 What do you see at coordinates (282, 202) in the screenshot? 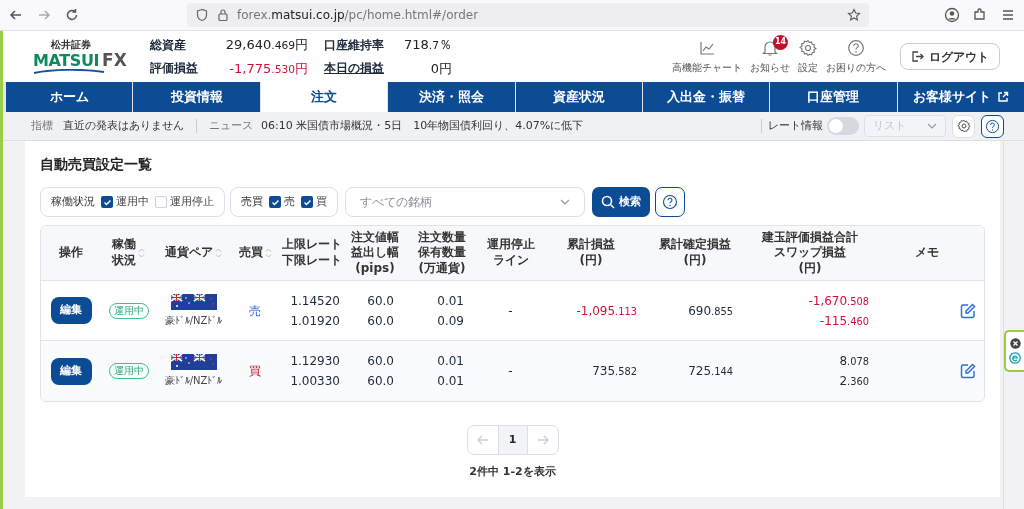
I see `filter-checkbox: 売` at bounding box center [282, 202].